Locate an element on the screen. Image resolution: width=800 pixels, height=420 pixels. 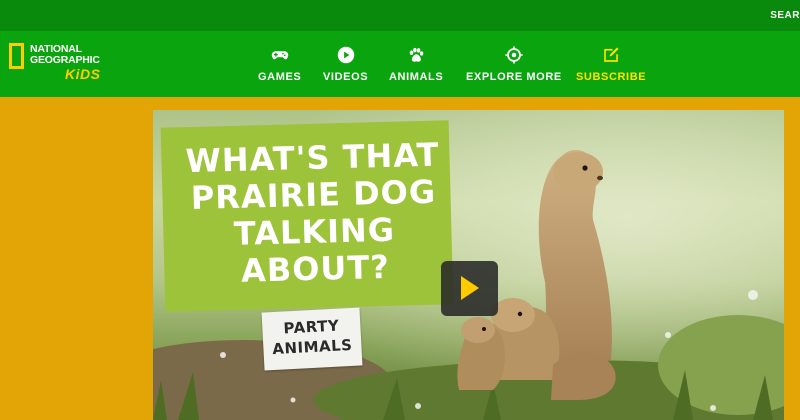
hero-title: WHAT'S THAT PRAIRIE DOG TALKING ABOUT? is located at coordinates (314, 213).